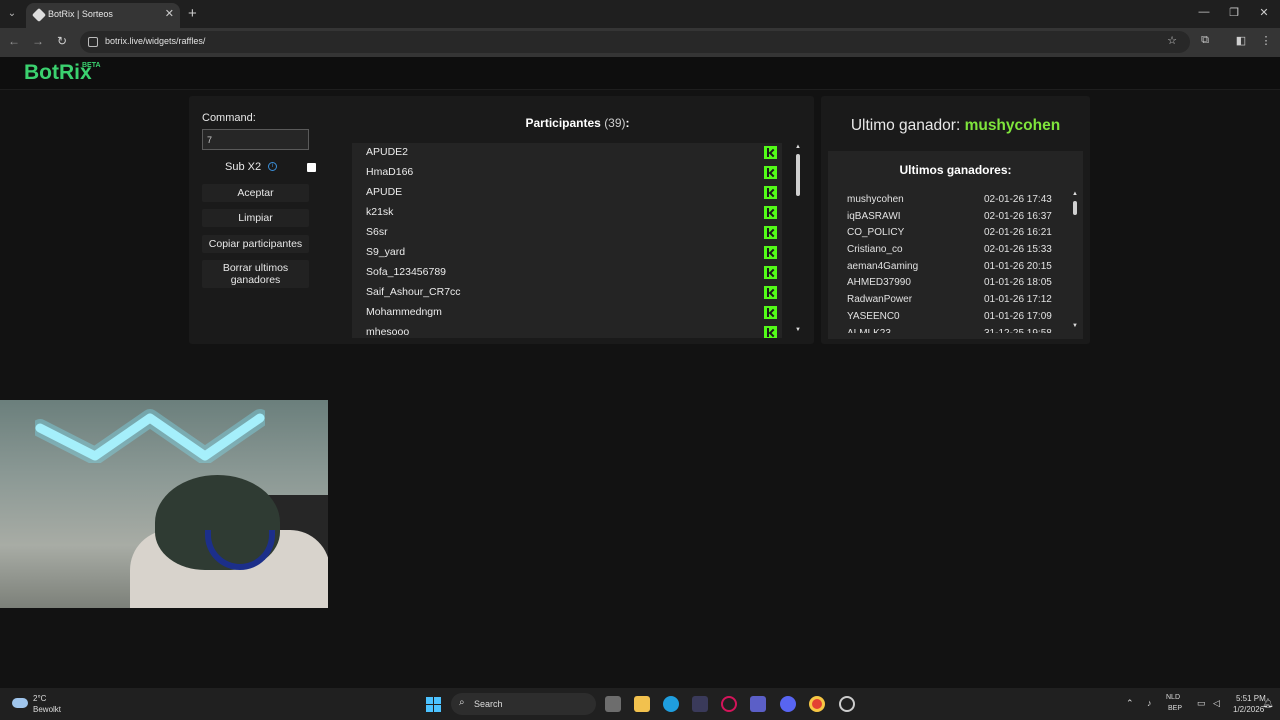  I want to click on clock-date: 1/2/2026, so click(1248, 709).